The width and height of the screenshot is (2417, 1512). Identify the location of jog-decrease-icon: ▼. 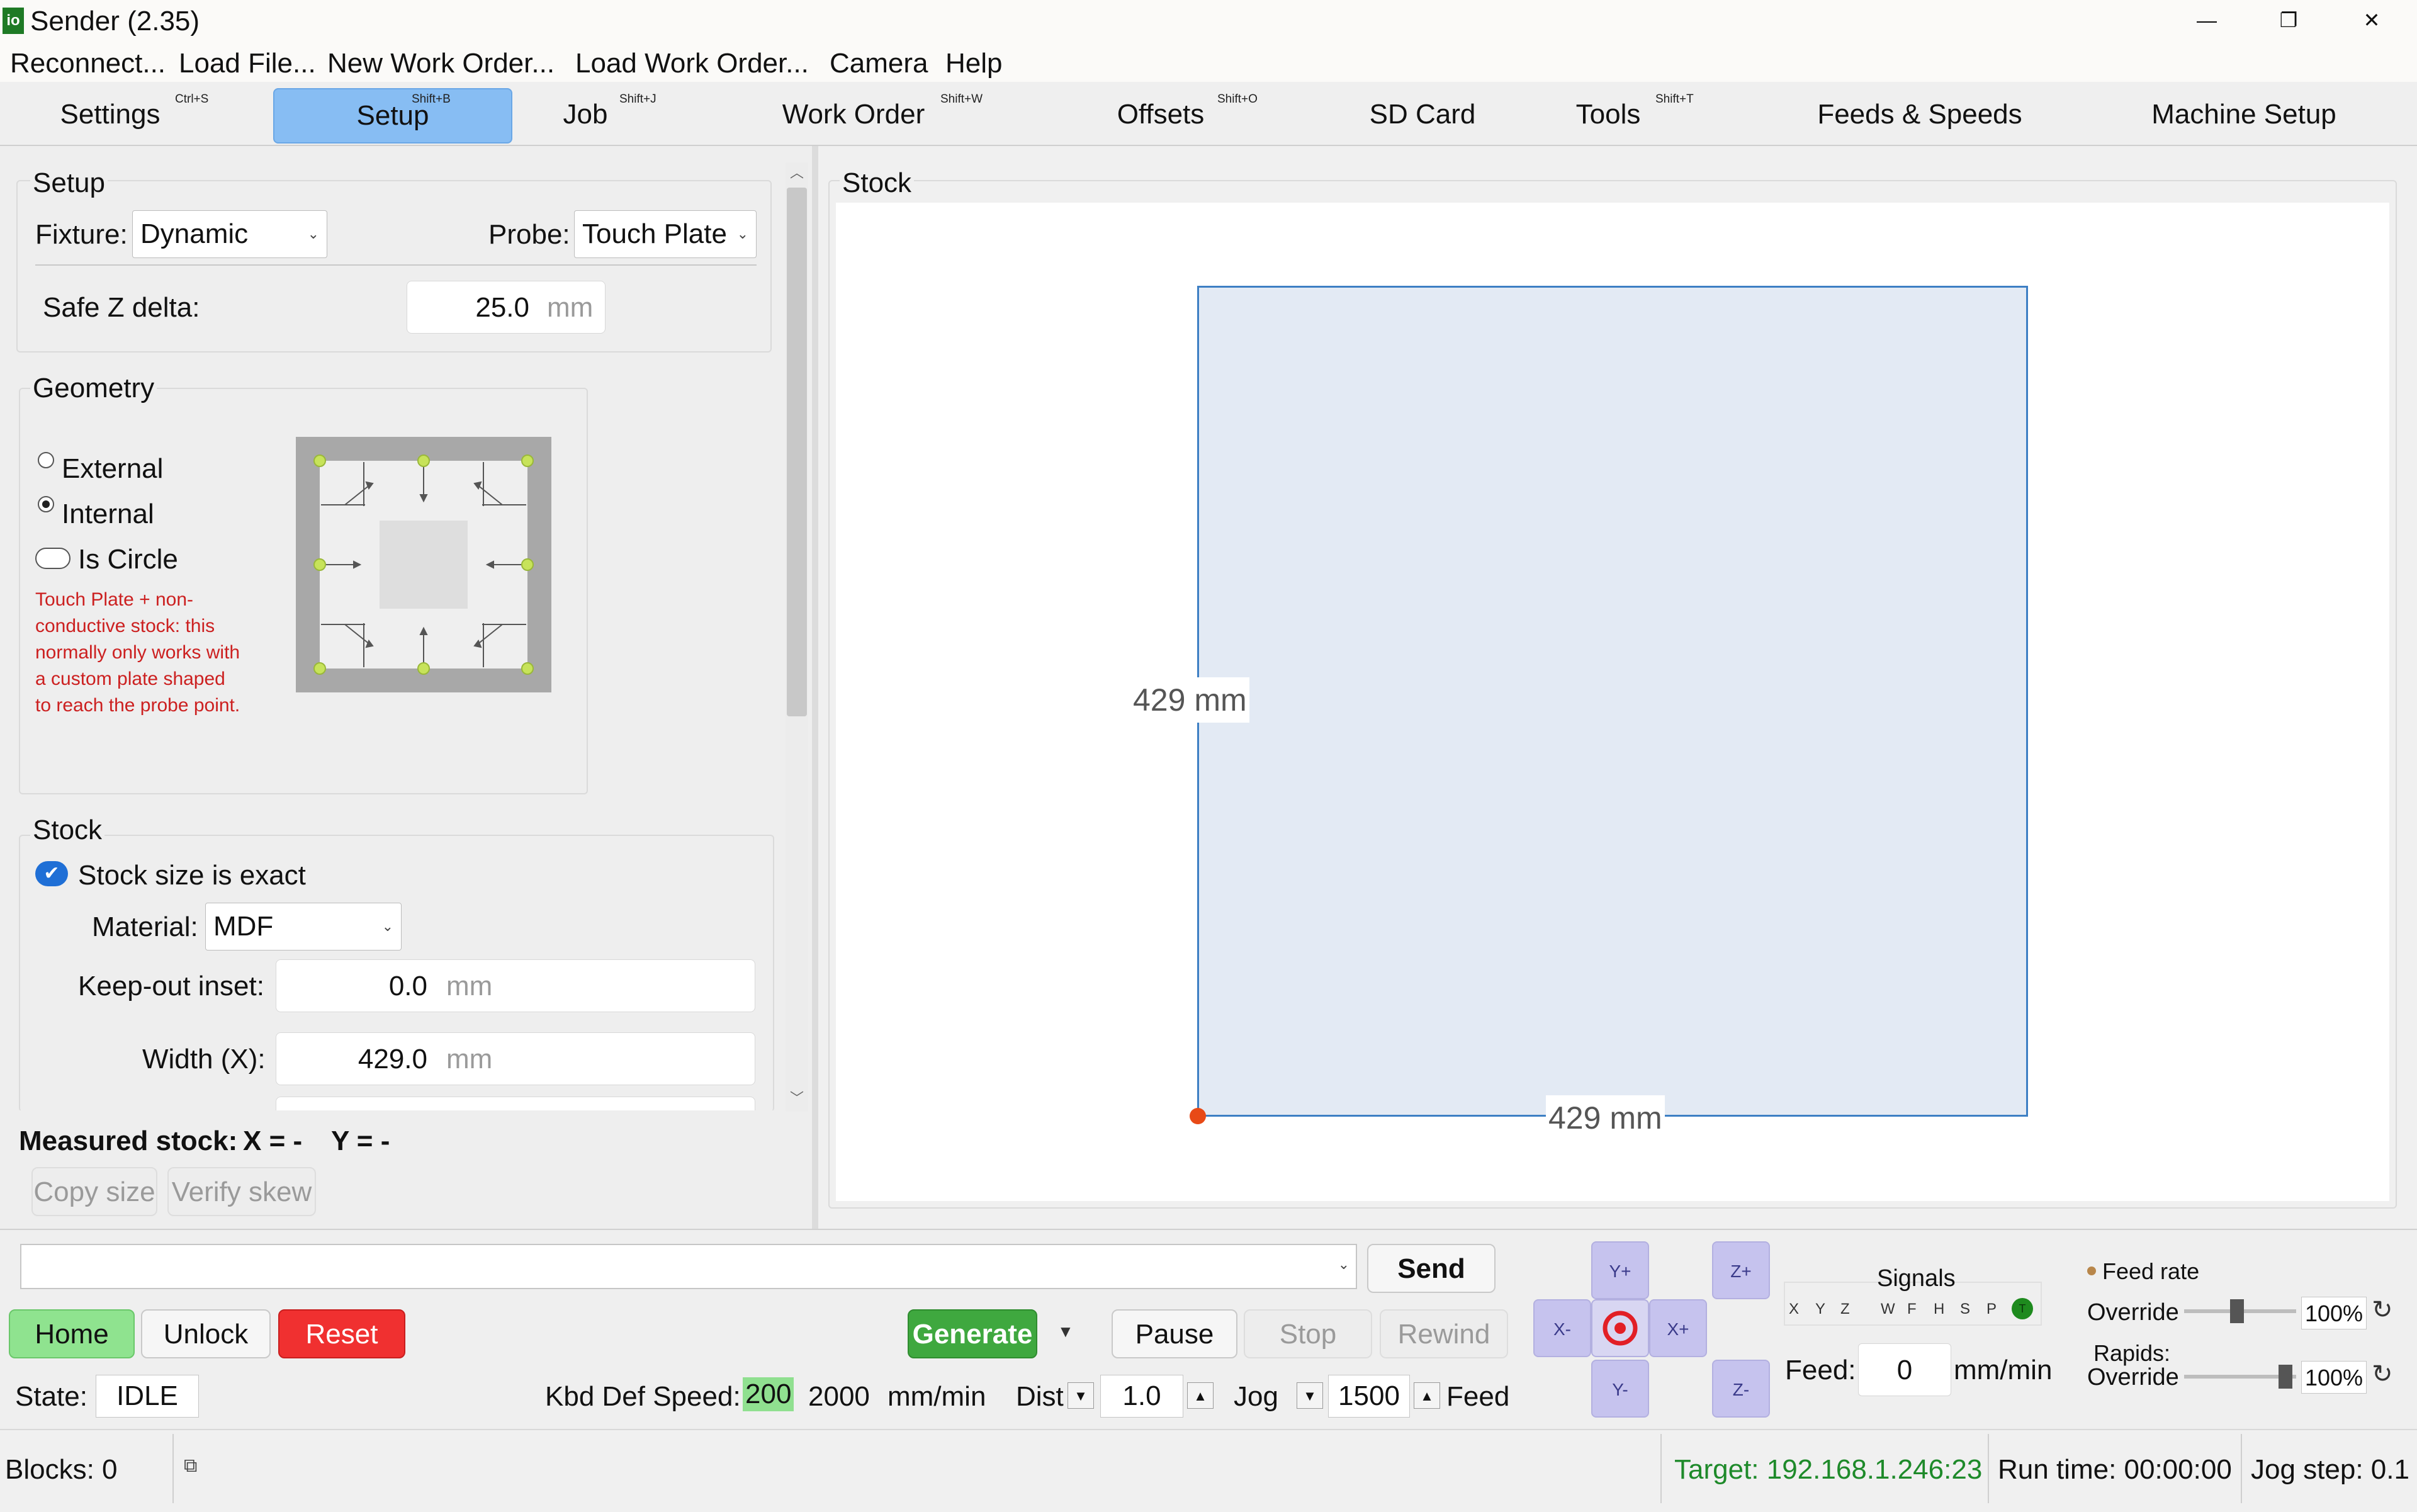
(1310, 1395).